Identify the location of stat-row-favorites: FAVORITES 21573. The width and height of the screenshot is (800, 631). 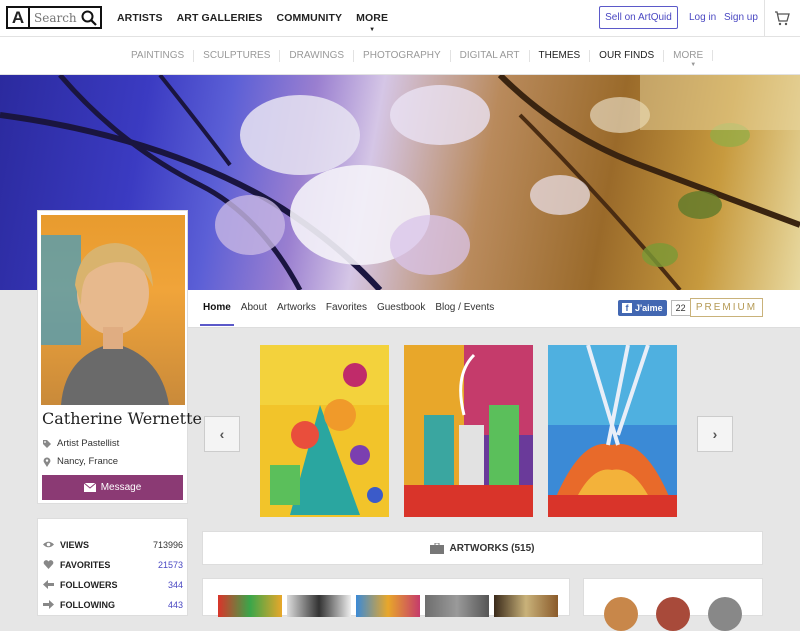
(113, 564).